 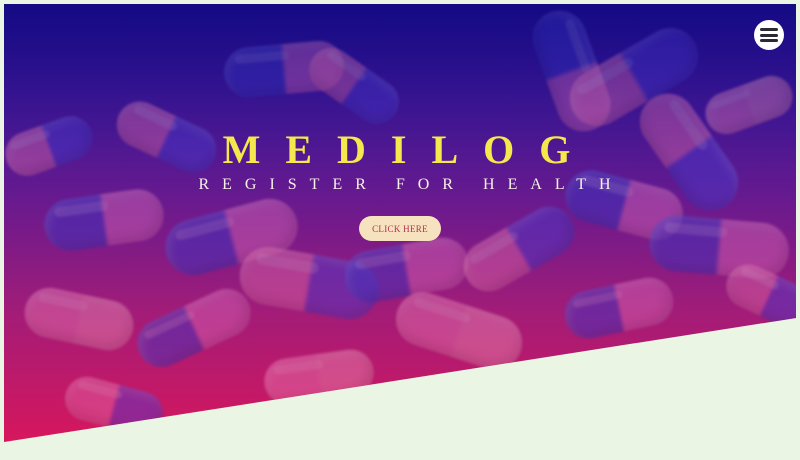 I want to click on click-here-button: CLICK HERE, so click(x=400, y=228).